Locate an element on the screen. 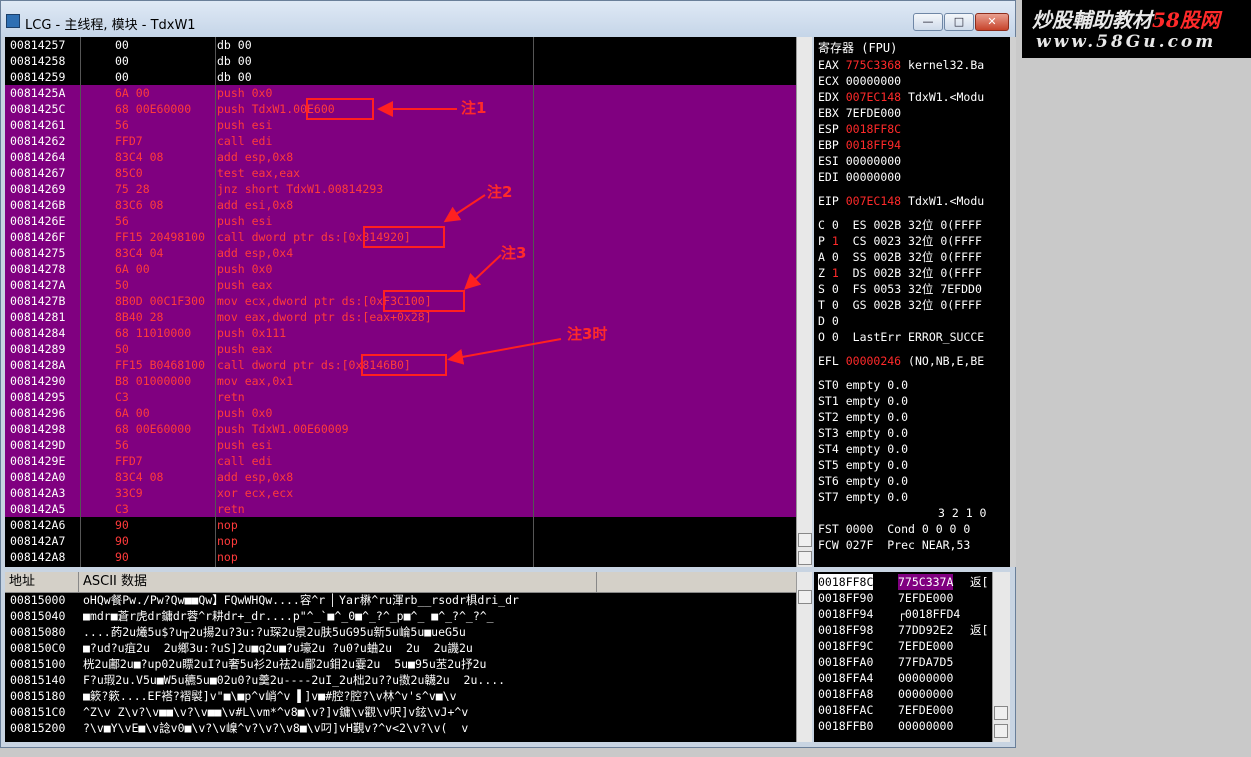 Image resolution: width=1251 pixels, height=757 pixels. dump-scrollbar is located at coordinates (804, 657).